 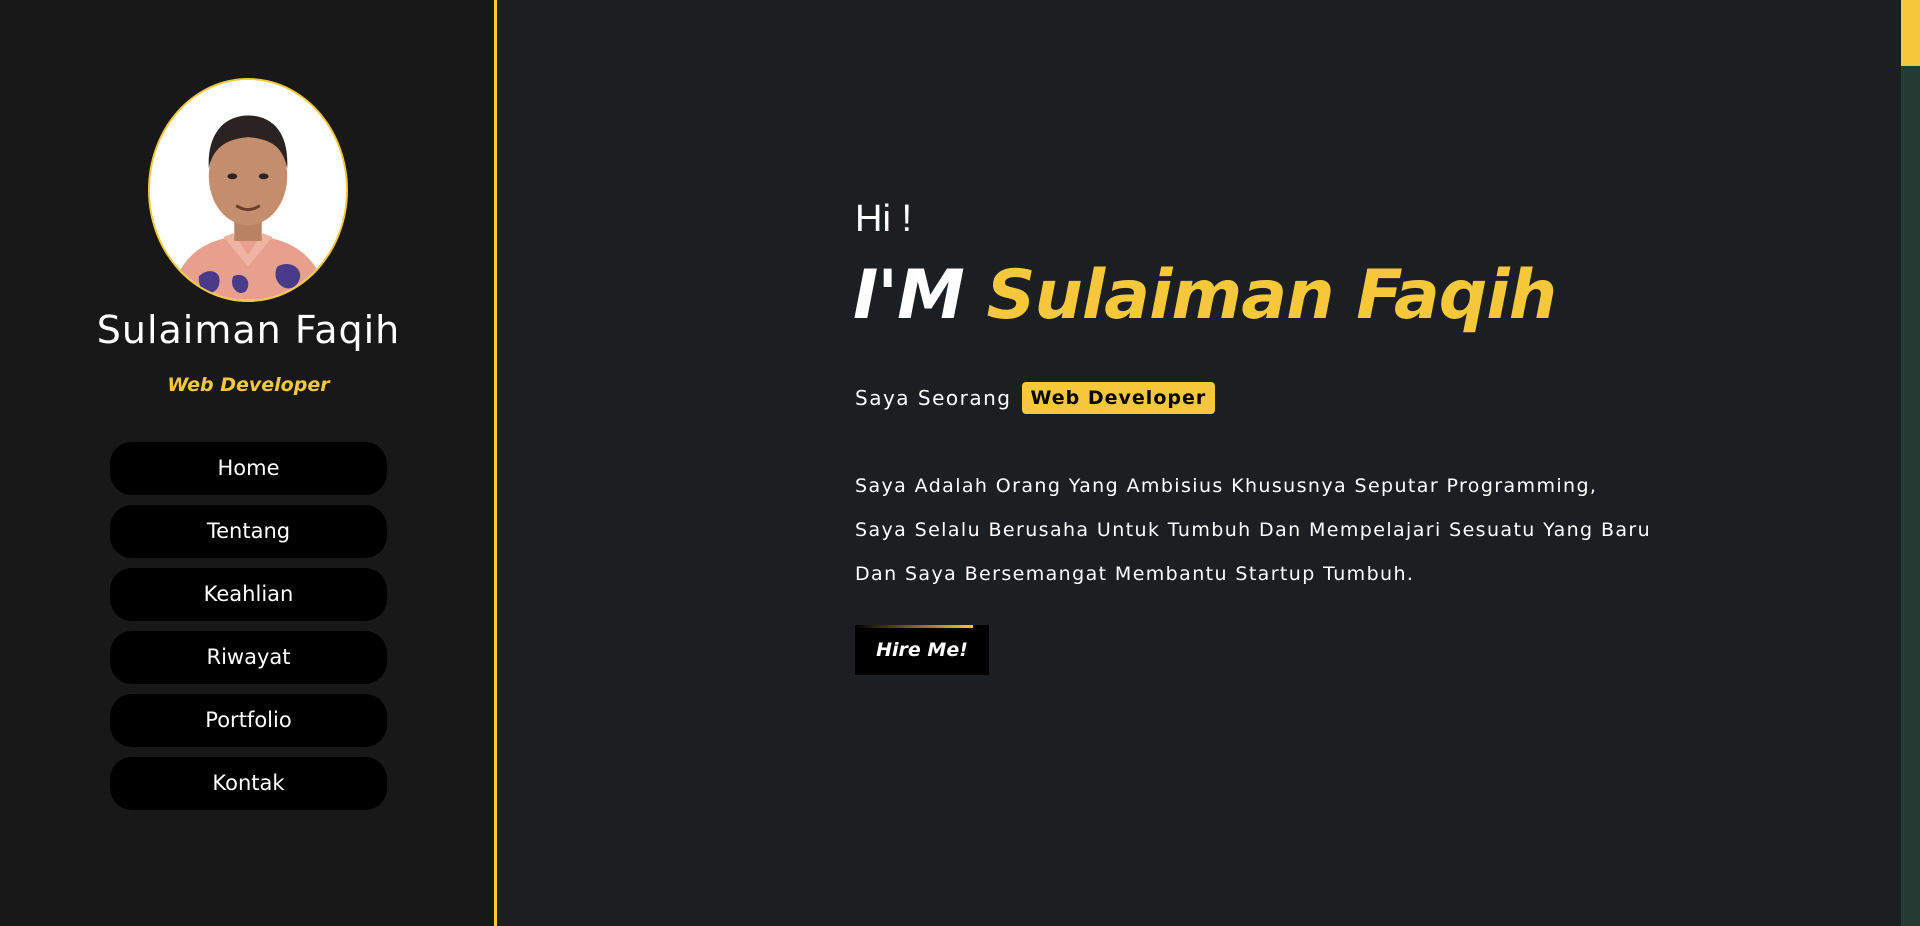 I want to click on hero-im: I'M, so click(x=909, y=295).